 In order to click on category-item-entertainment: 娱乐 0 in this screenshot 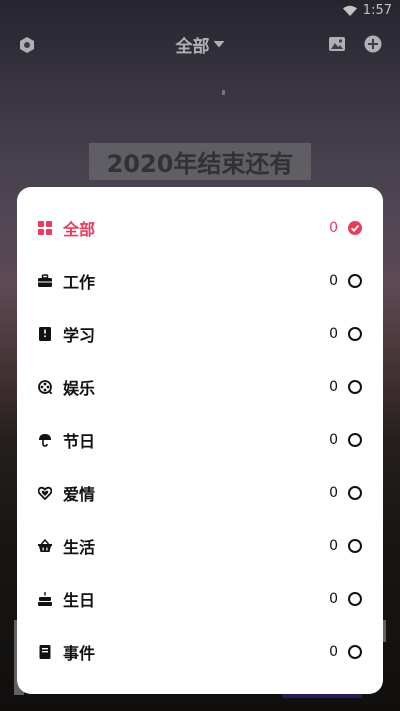, I will do `click(200, 386)`.